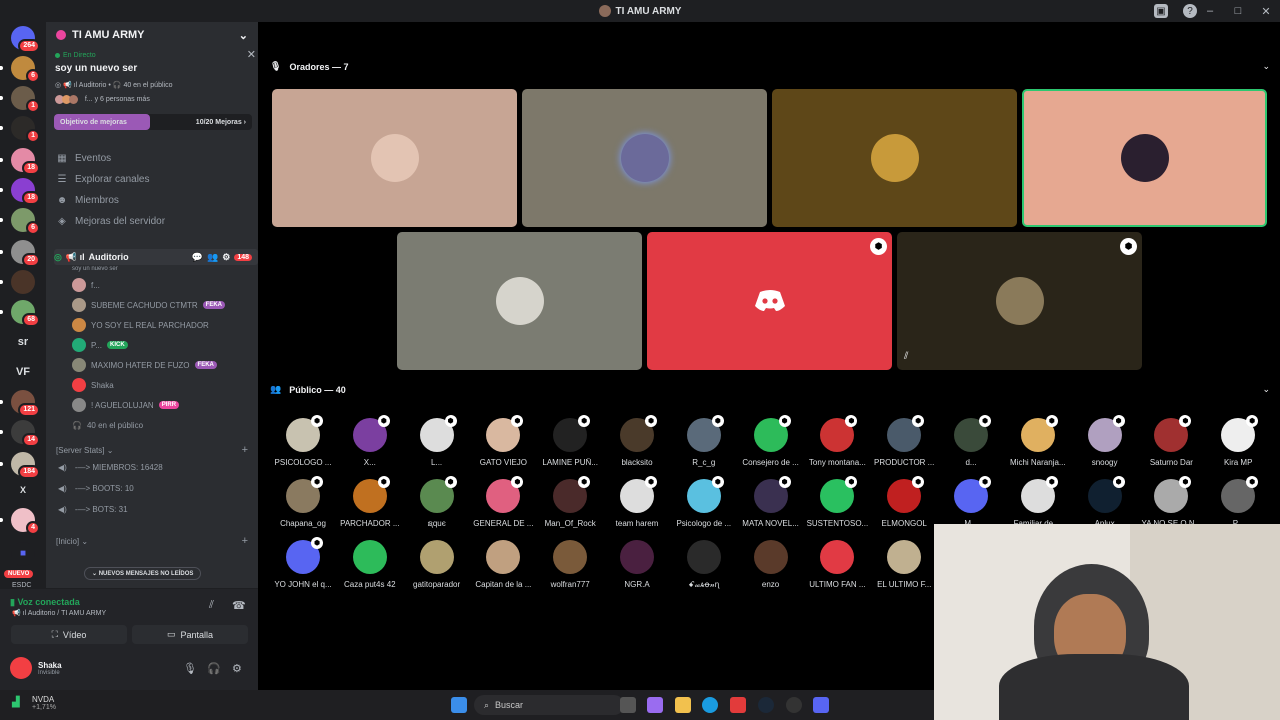 The height and width of the screenshot is (720, 1280). What do you see at coordinates (503, 441) in the screenshot?
I see `audience-member: ⬢ GATO VIEJO` at bounding box center [503, 441].